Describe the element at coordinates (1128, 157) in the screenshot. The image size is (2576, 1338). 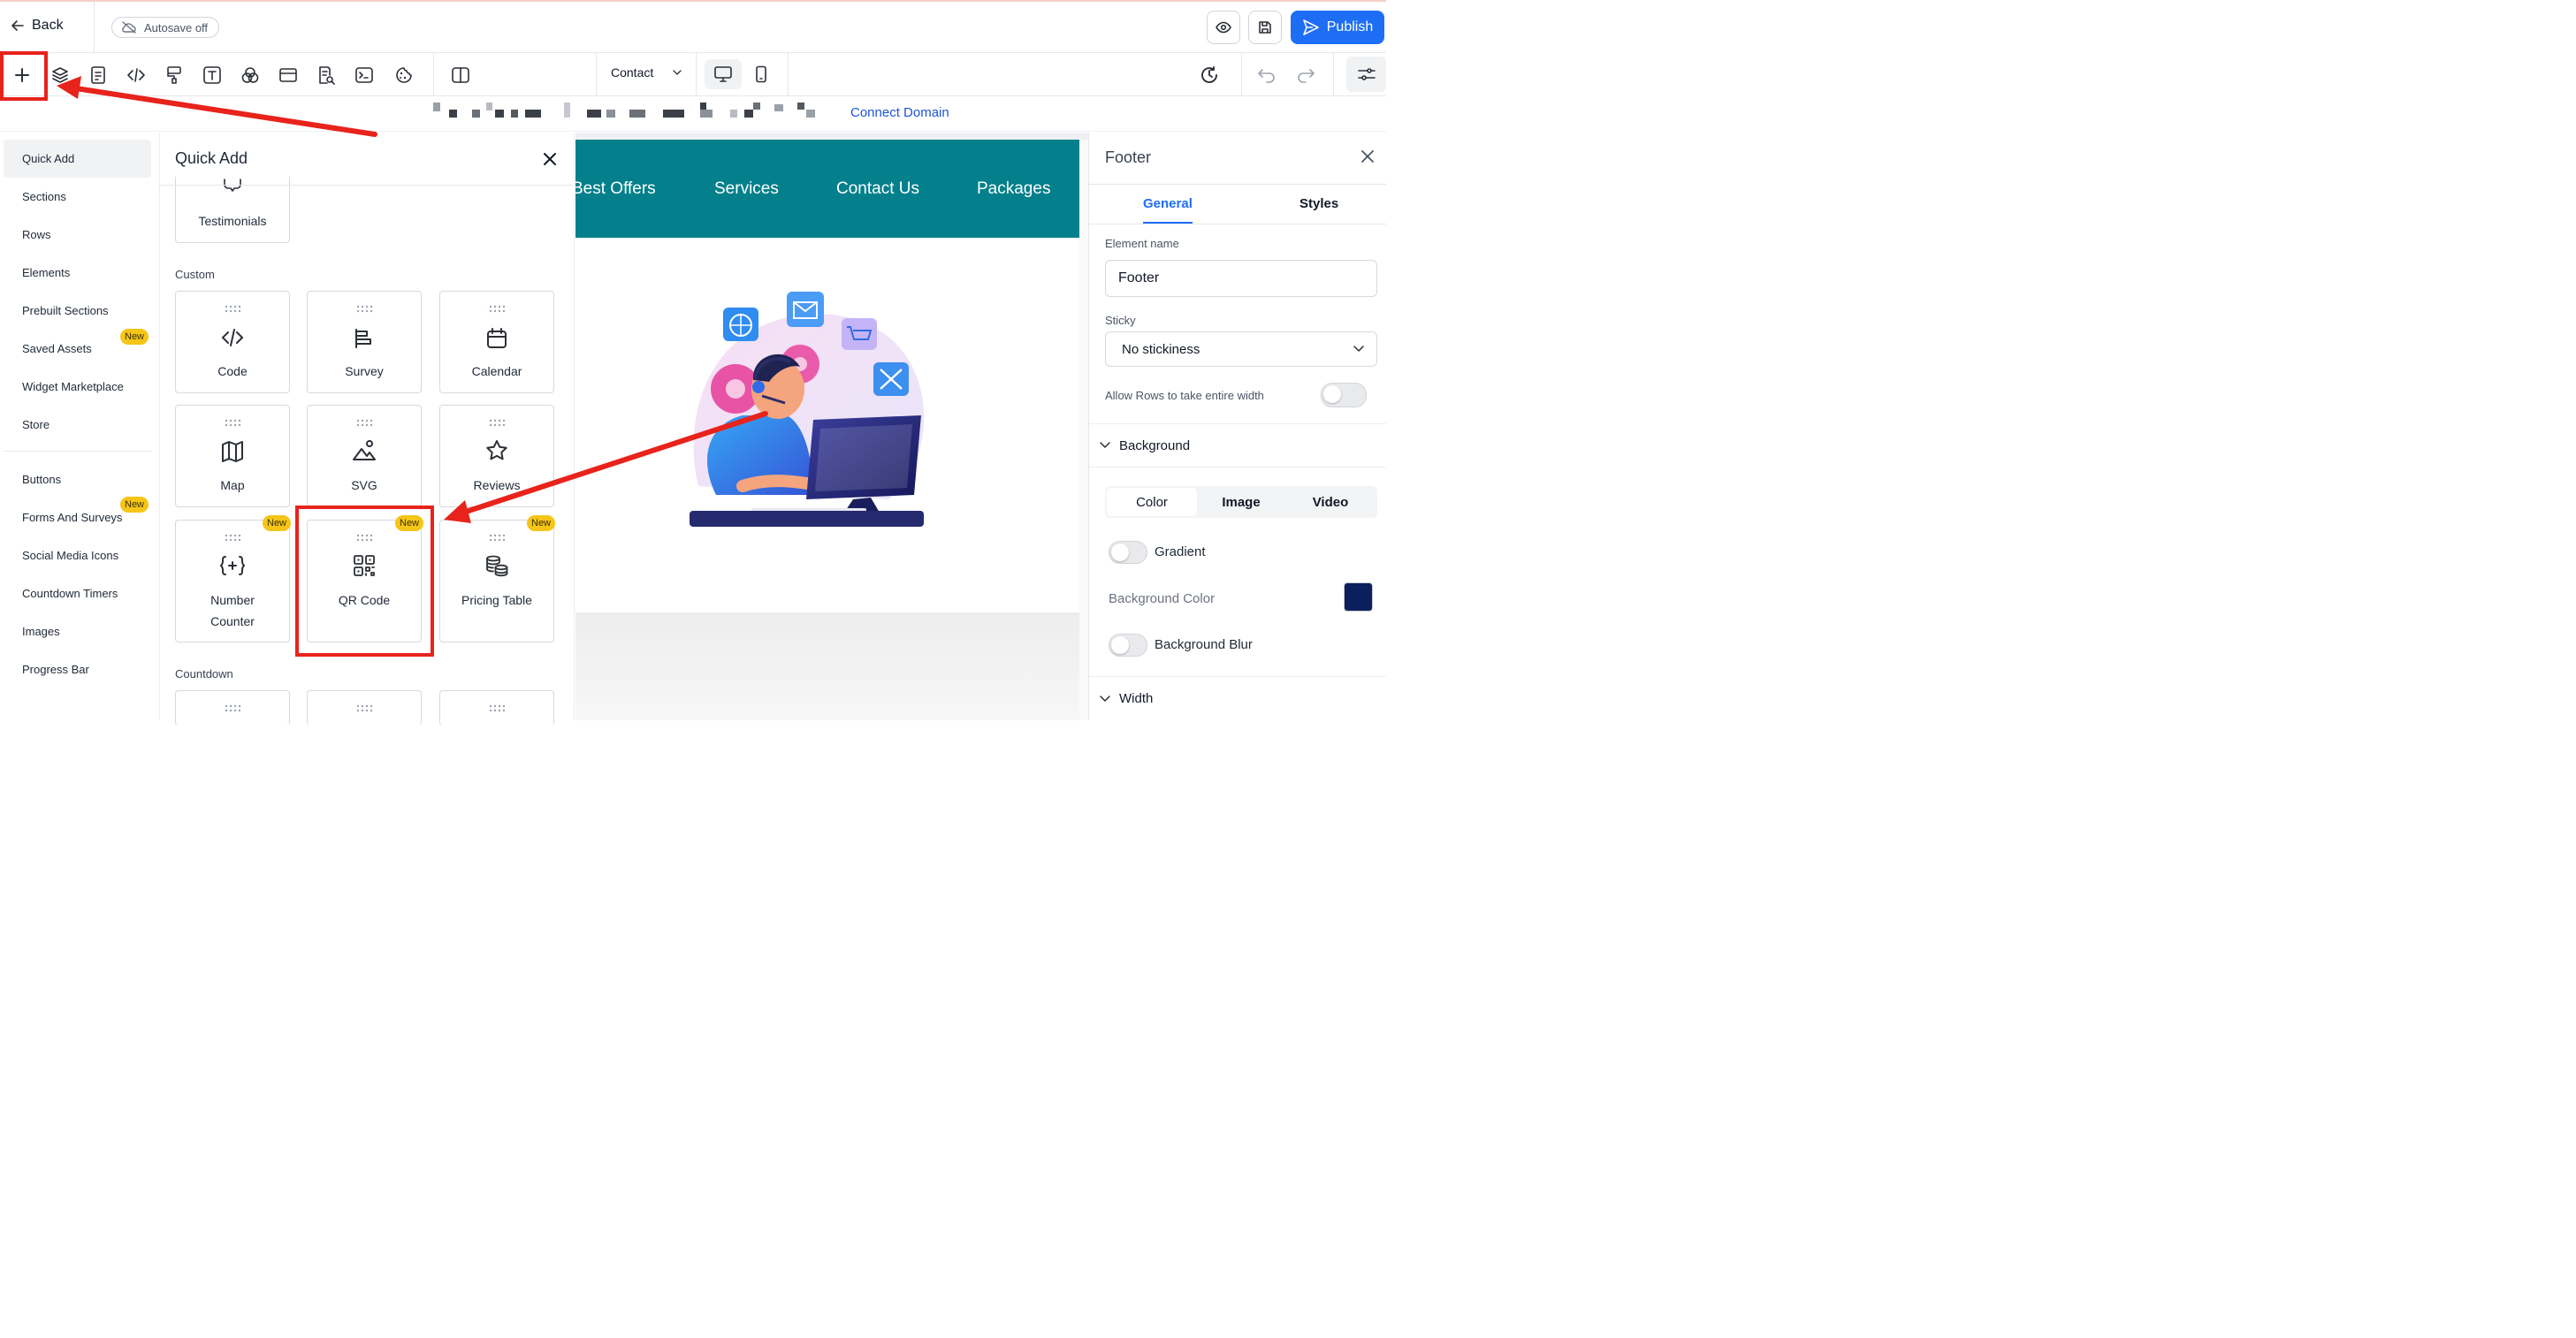
I see `panel-title: Footer` at that location.